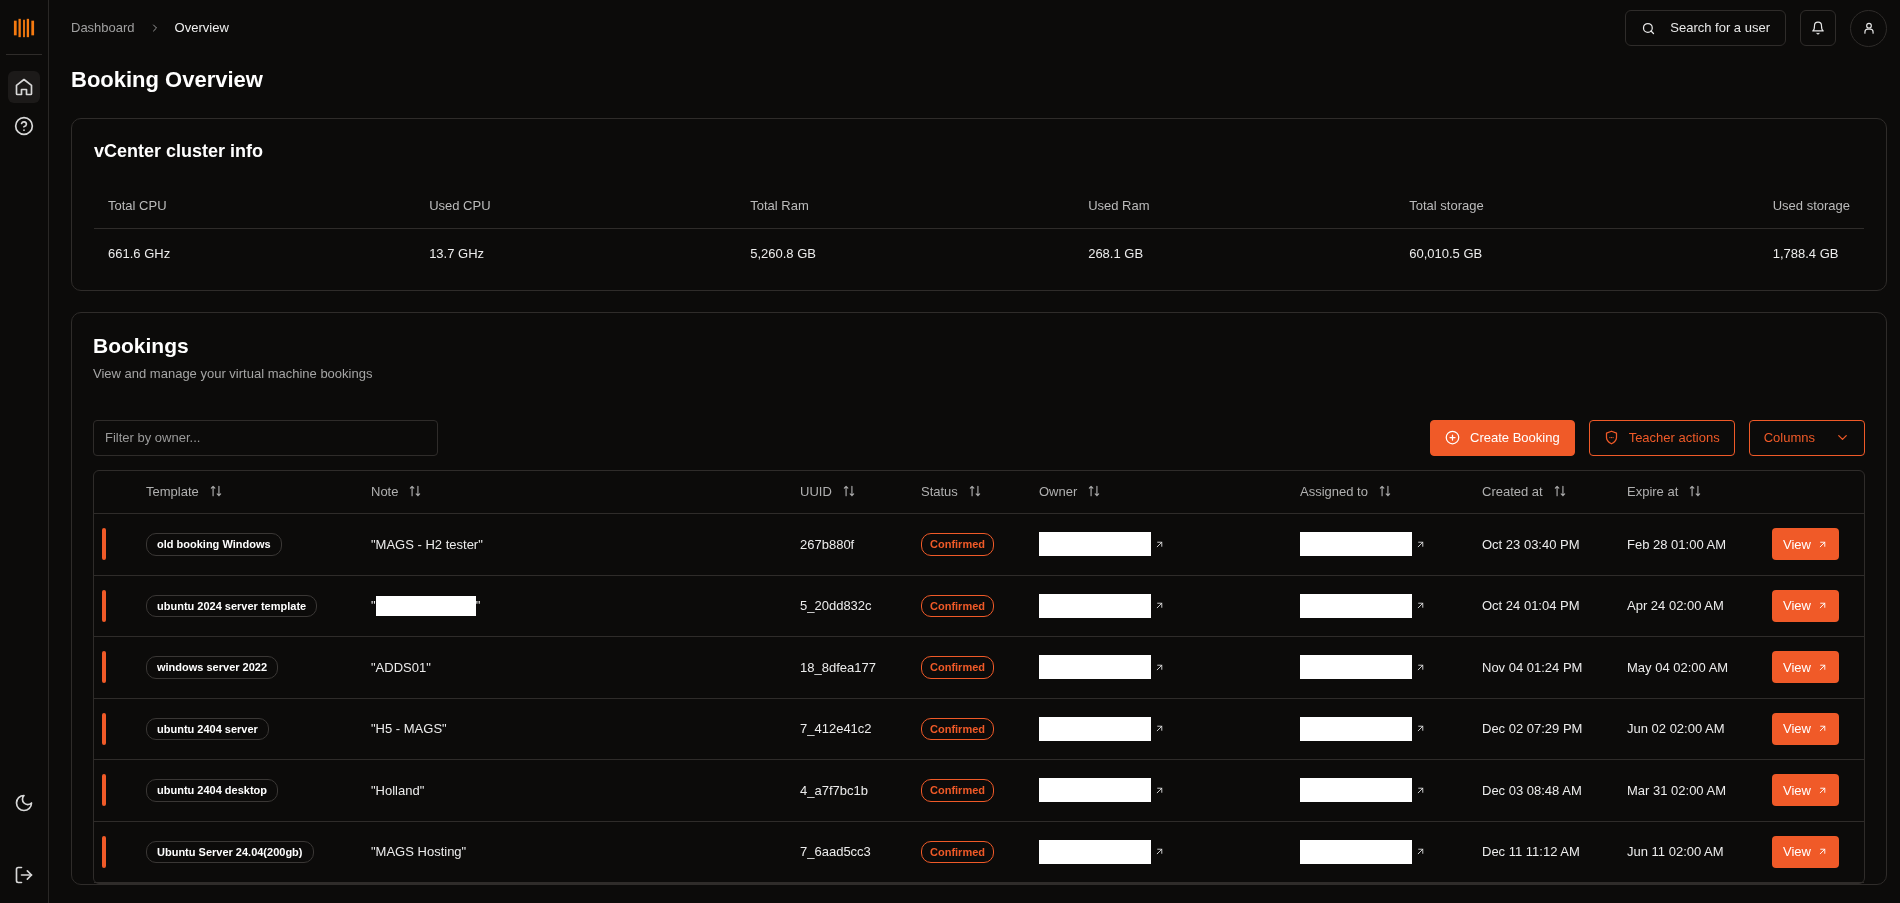  I want to click on table-cell: 5_20dd832c, so click(852, 606).